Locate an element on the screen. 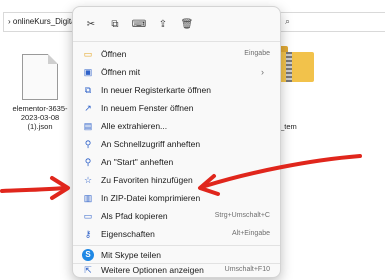 The image size is (385, 280). menu-item-open: ▭ Öffnen Eingabe is located at coordinates (176, 54).